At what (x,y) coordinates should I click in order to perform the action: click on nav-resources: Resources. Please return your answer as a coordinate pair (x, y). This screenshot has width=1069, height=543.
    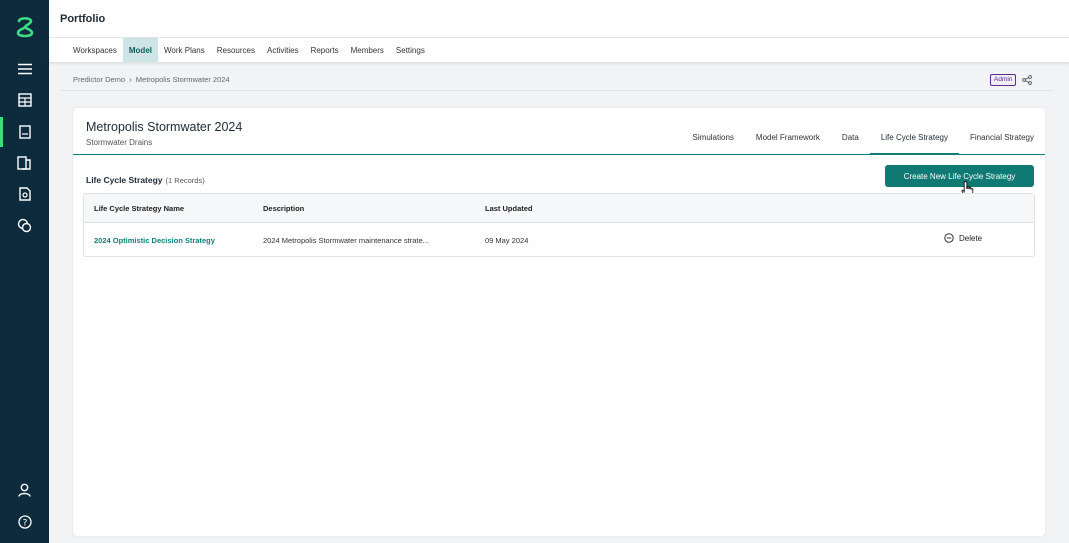
    Looking at the image, I should click on (236, 50).